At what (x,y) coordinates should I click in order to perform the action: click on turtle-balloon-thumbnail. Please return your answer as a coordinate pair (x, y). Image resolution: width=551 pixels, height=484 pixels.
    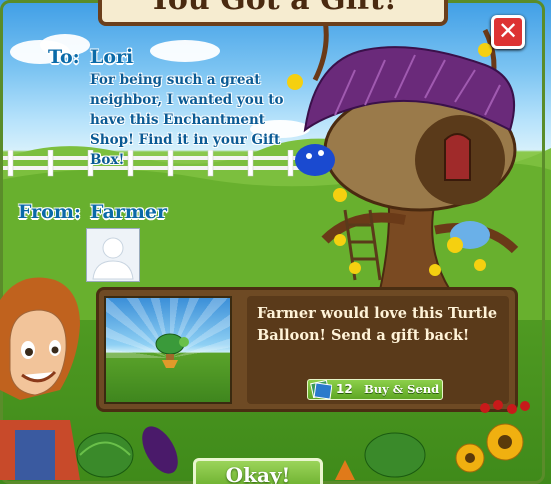
    Looking at the image, I should click on (168, 350).